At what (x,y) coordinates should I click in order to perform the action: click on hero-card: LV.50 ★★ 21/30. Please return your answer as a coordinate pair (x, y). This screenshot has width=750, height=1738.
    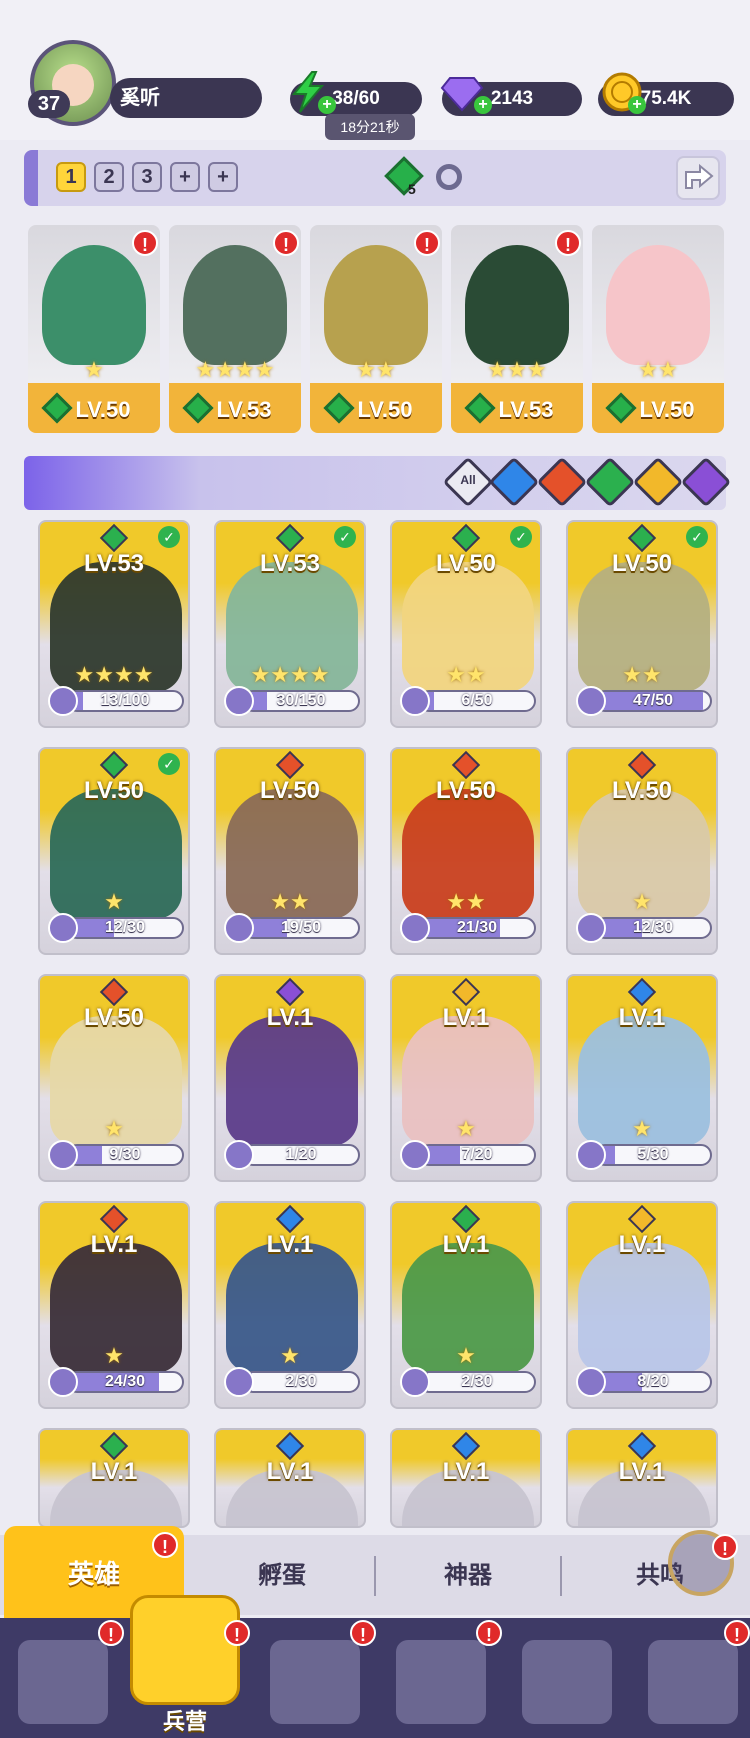
    Looking at the image, I should click on (466, 851).